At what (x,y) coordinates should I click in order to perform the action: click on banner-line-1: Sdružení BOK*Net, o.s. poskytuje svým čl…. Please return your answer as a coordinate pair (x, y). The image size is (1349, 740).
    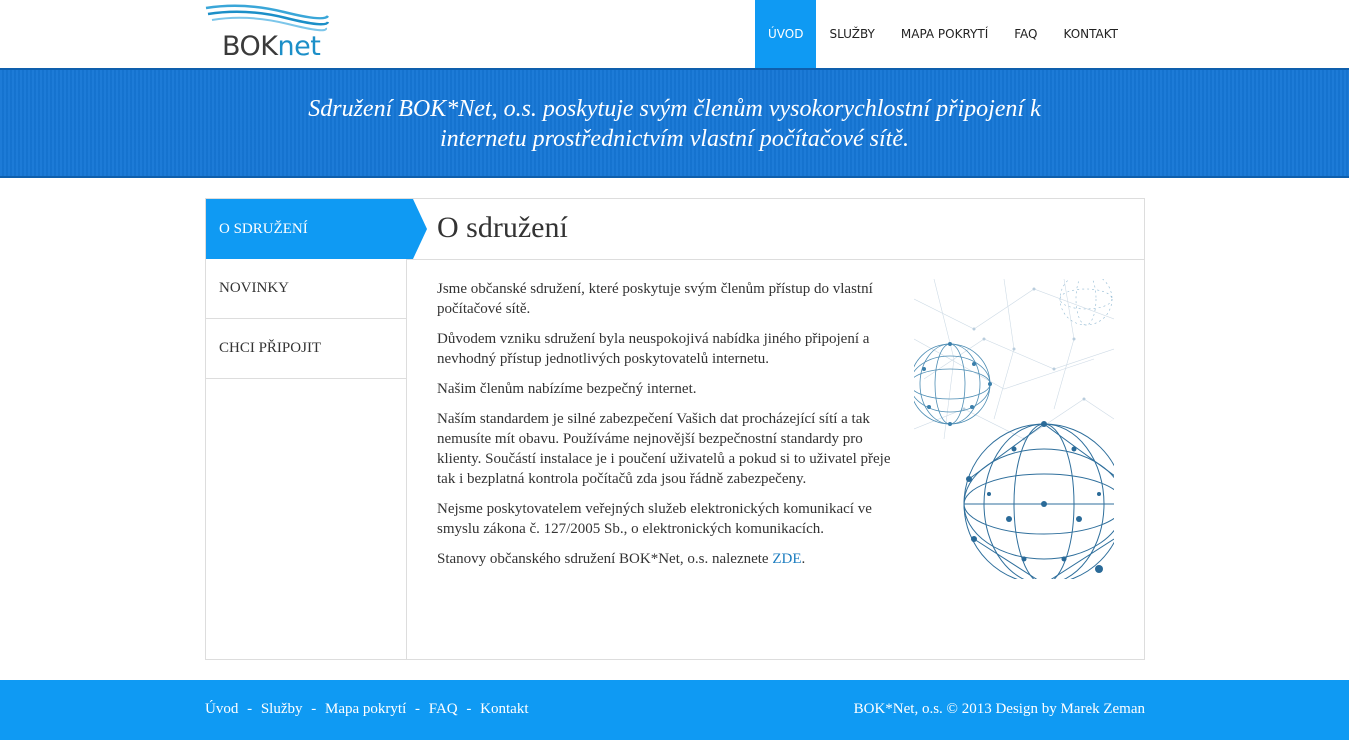
    Looking at the image, I should click on (674, 109).